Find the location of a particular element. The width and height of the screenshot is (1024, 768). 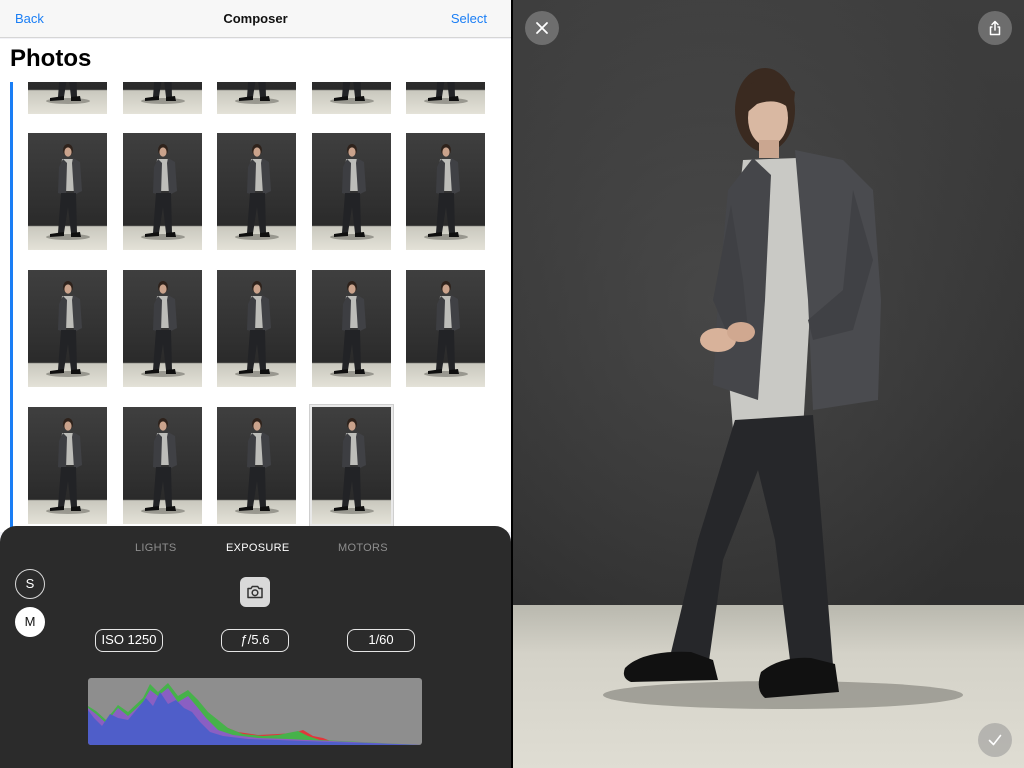

aperture-value-button: ƒ/5.6 is located at coordinates (255, 640).